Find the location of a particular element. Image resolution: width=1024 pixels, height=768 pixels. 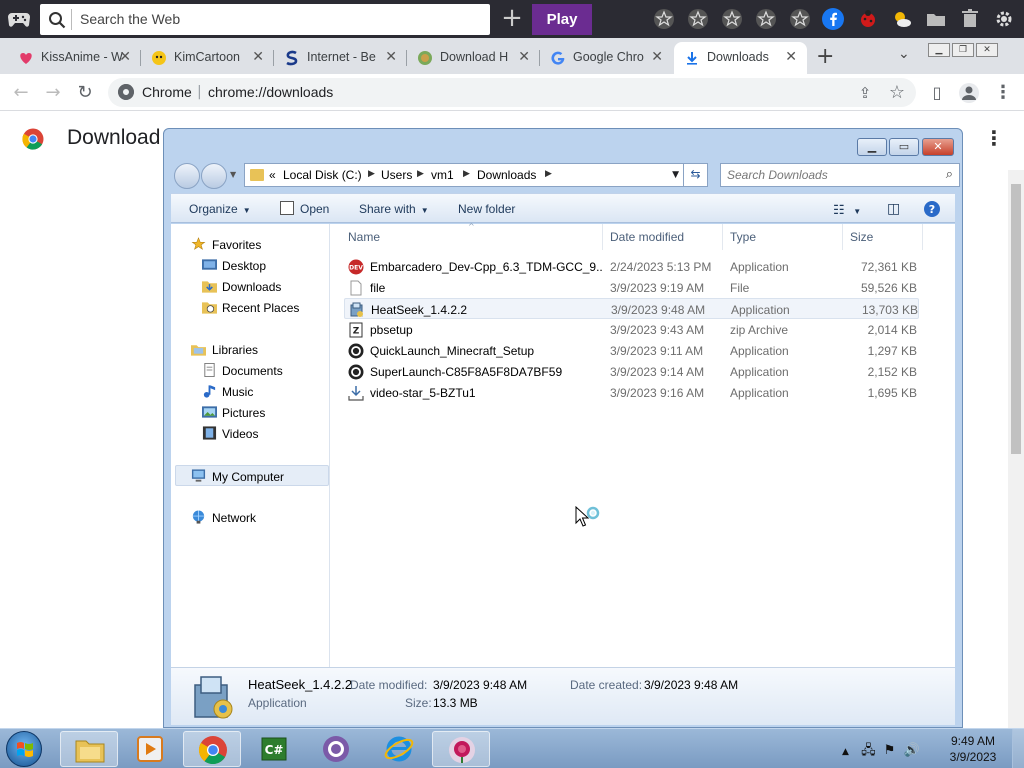

tab-kimcartoon: KimCartoon ✕ is located at coordinates (207, 58).